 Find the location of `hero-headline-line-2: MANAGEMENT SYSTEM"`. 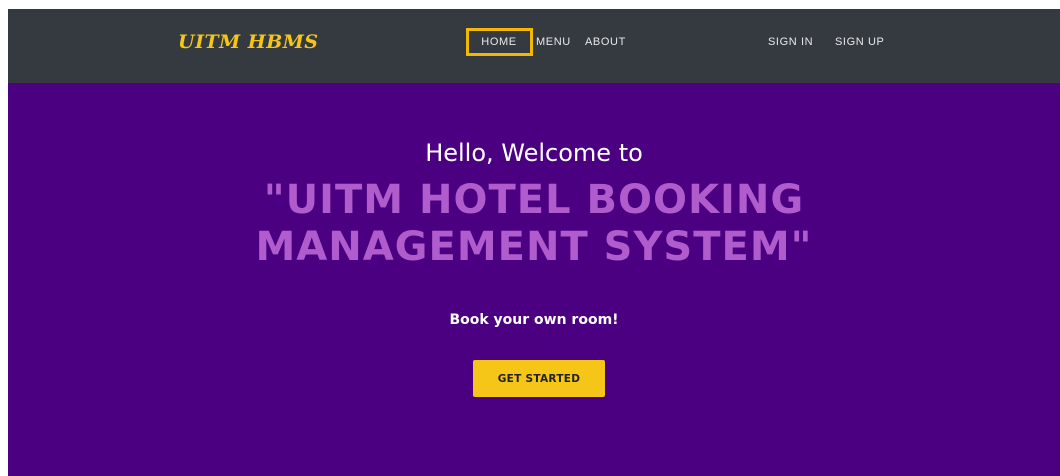

hero-headline-line-2: MANAGEMENT SYSTEM" is located at coordinates (534, 247).